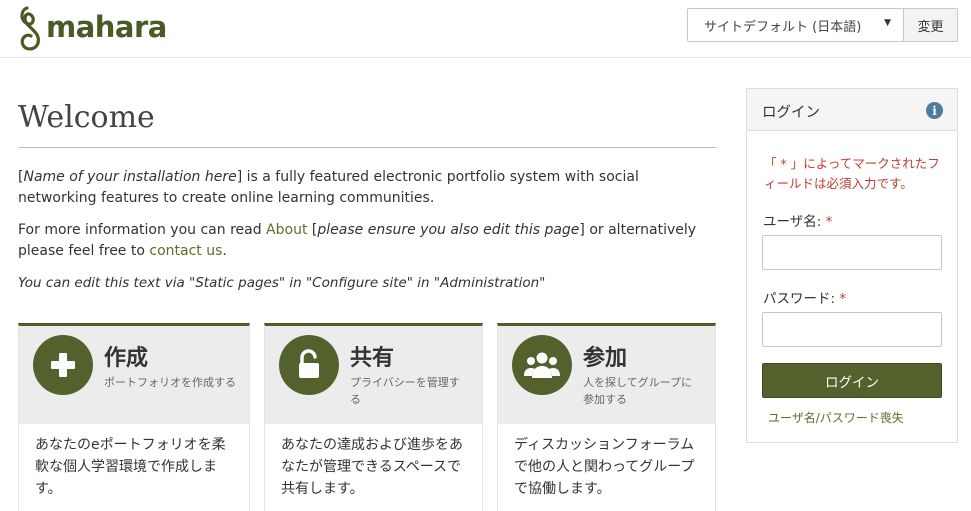 Image resolution: width=971 pixels, height=511 pixels. Describe the element at coordinates (86, 117) in the screenshot. I see `page-title: Welcome` at that location.